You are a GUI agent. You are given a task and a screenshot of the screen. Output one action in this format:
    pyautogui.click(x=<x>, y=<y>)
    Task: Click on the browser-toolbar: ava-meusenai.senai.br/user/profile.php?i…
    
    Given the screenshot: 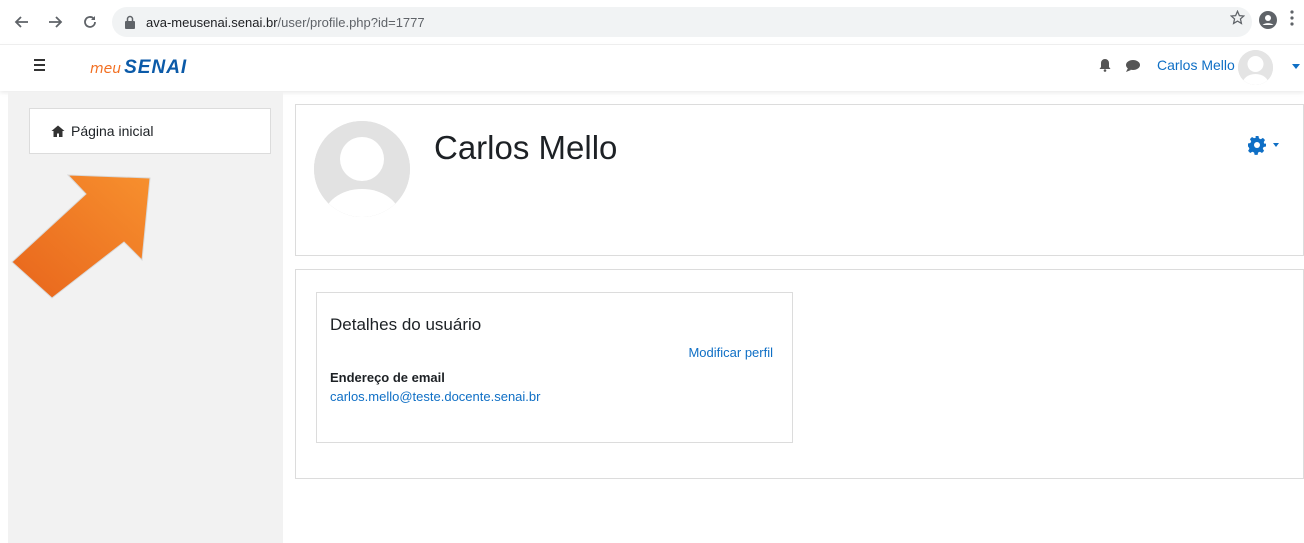 What is the action you would take?
    pyautogui.click(x=652, y=22)
    